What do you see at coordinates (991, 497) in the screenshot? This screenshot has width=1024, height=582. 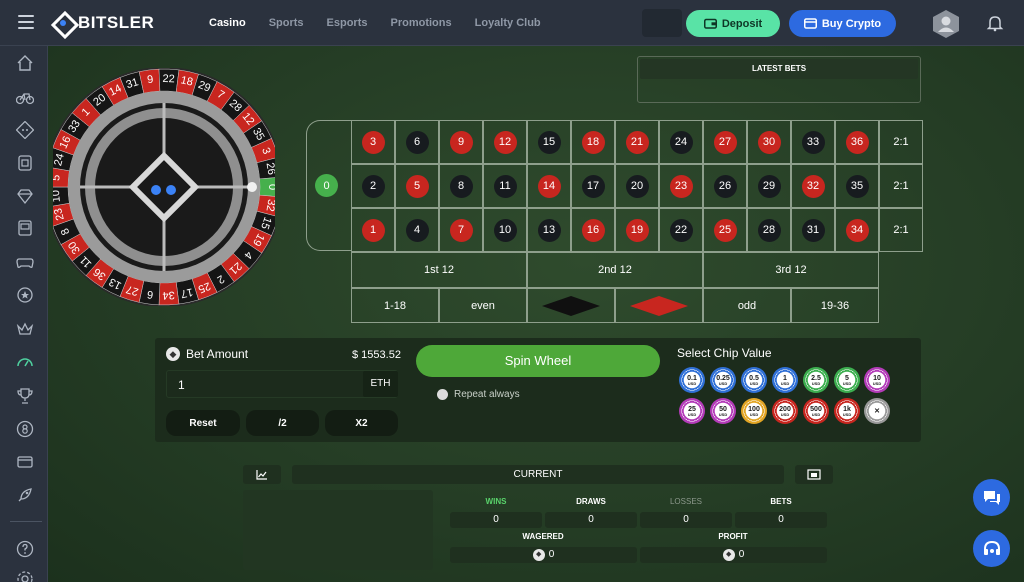 I see `chat-button` at bounding box center [991, 497].